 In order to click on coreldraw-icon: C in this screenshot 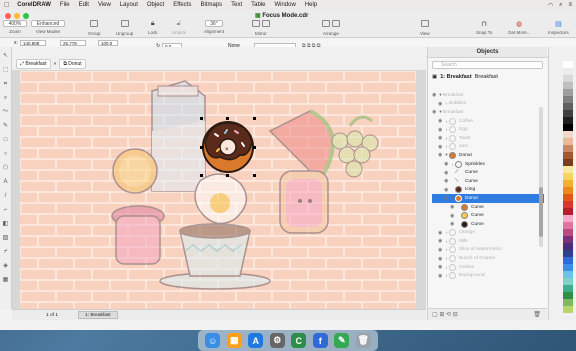, I will do `click(299, 340)`.